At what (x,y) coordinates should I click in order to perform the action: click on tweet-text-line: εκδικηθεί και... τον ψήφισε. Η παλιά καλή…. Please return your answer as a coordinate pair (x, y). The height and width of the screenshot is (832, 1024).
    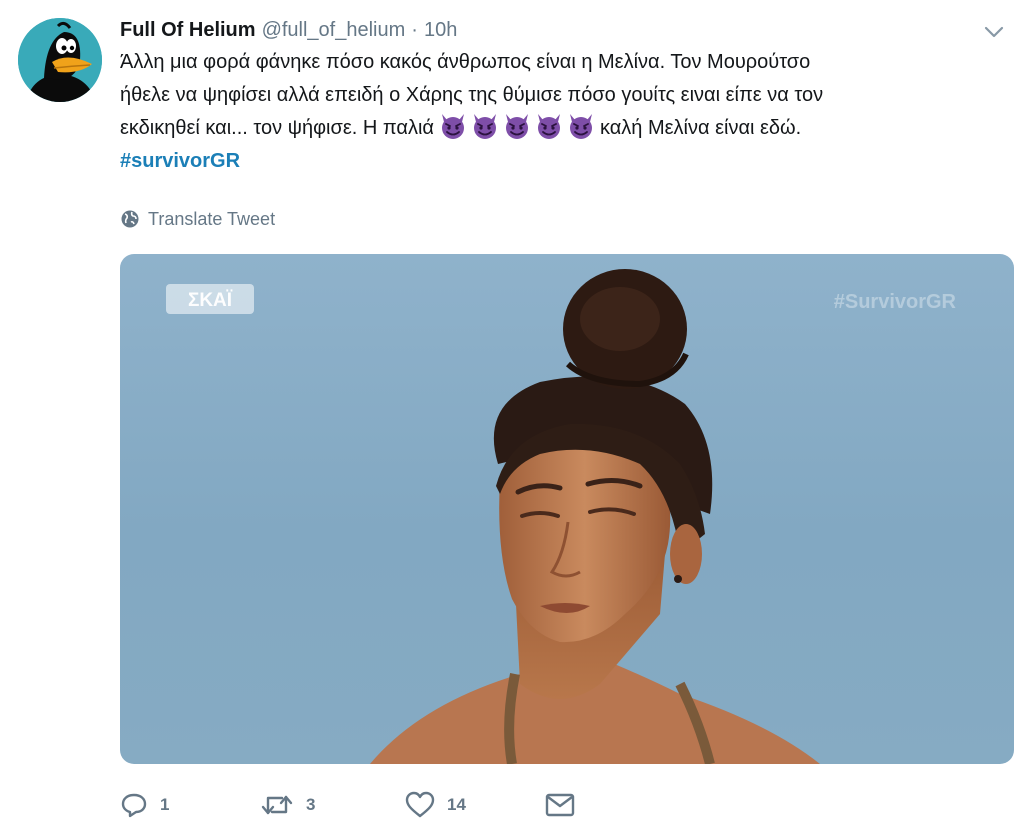
    Looking at the image, I should click on (560, 128).